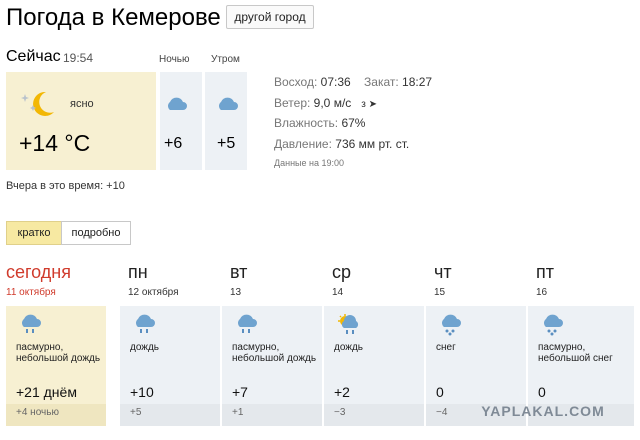  What do you see at coordinates (369, 104) in the screenshot?
I see `wind-direction: з ➤` at bounding box center [369, 104].